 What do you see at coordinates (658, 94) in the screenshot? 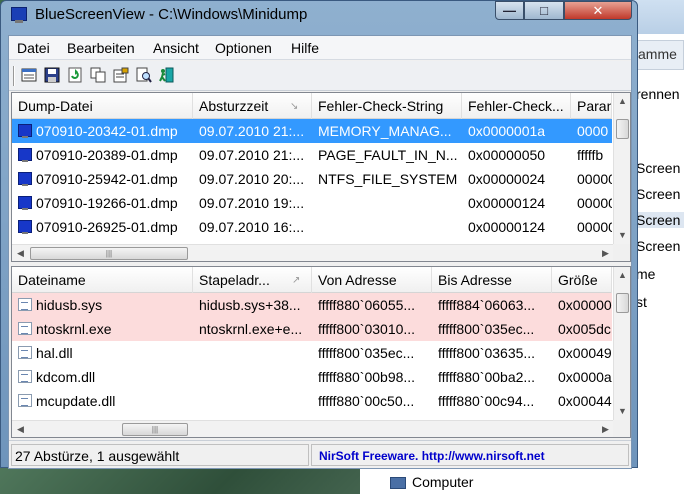
I see `background-line: rennen` at bounding box center [658, 94].